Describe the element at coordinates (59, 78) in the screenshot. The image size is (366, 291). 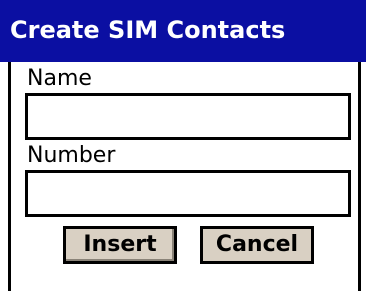
I see `name-label: Name` at that location.